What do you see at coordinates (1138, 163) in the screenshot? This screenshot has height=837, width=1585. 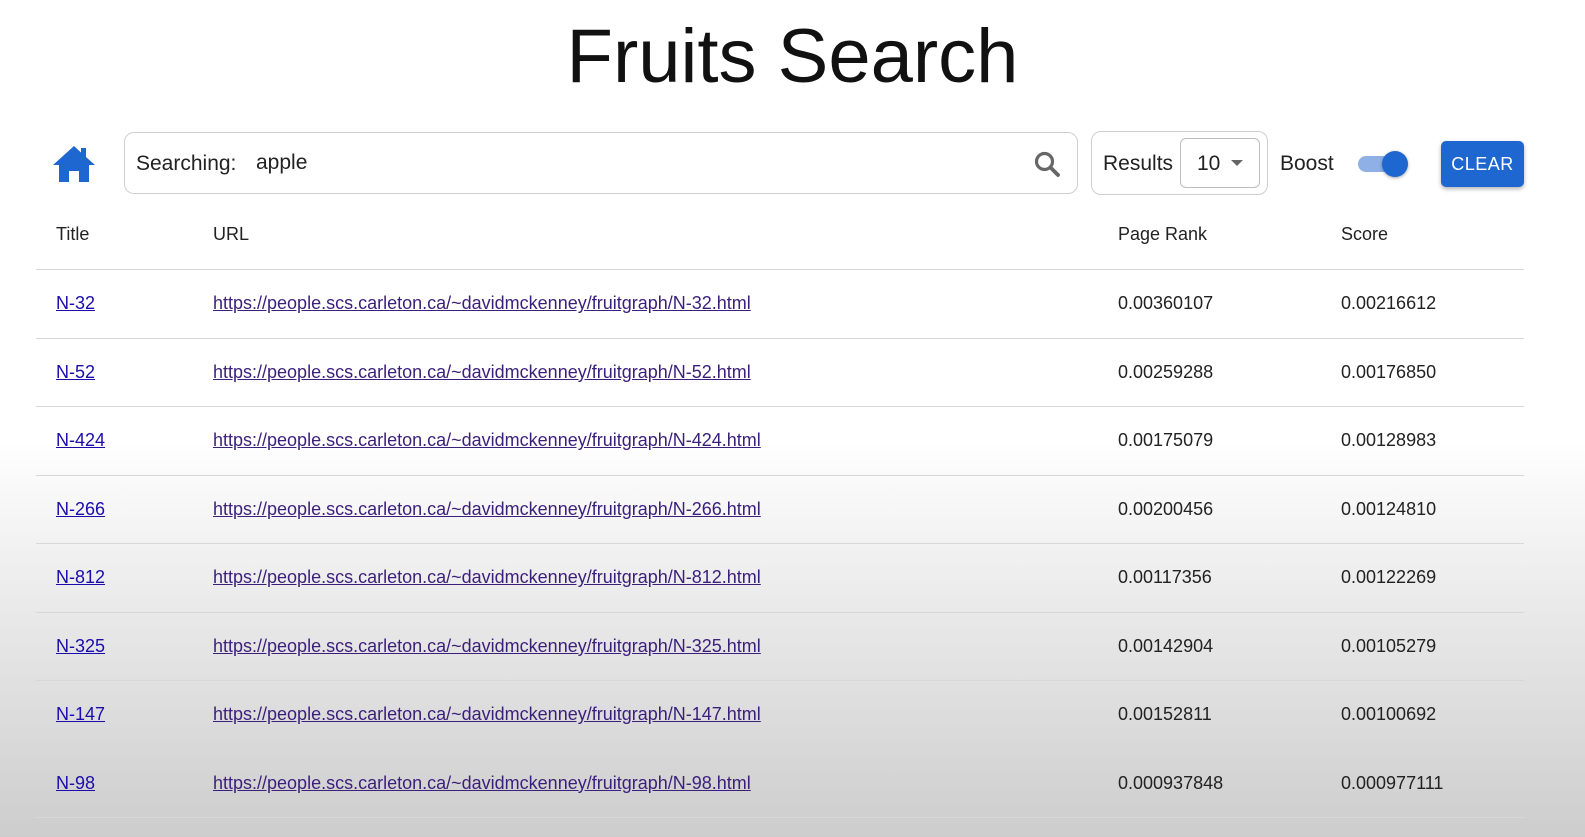 I see `results-label: Results` at bounding box center [1138, 163].